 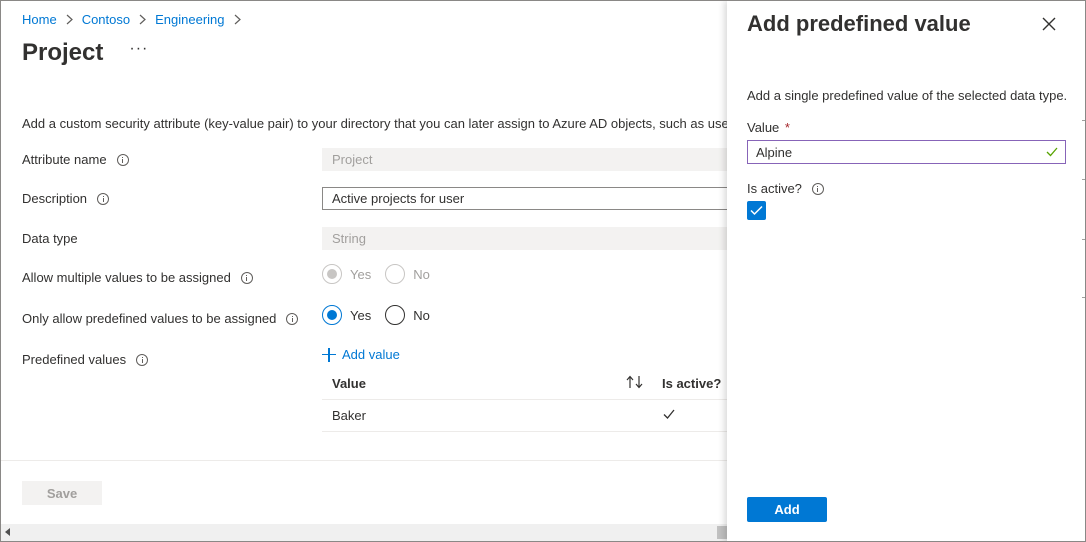 What do you see at coordinates (349, 415) in the screenshot?
I see `table-cell-value: Baker` at bounding box center [349, 415].